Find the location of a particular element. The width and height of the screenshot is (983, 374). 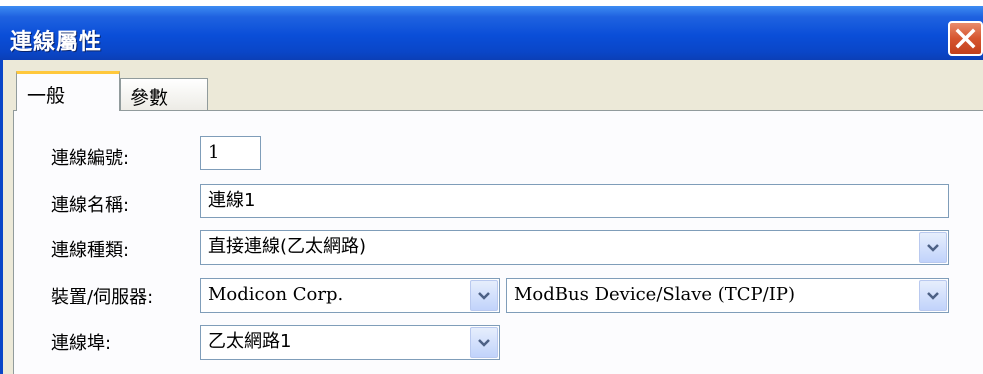

tab-parameters: 參數 is located at coordinates (164, 94).